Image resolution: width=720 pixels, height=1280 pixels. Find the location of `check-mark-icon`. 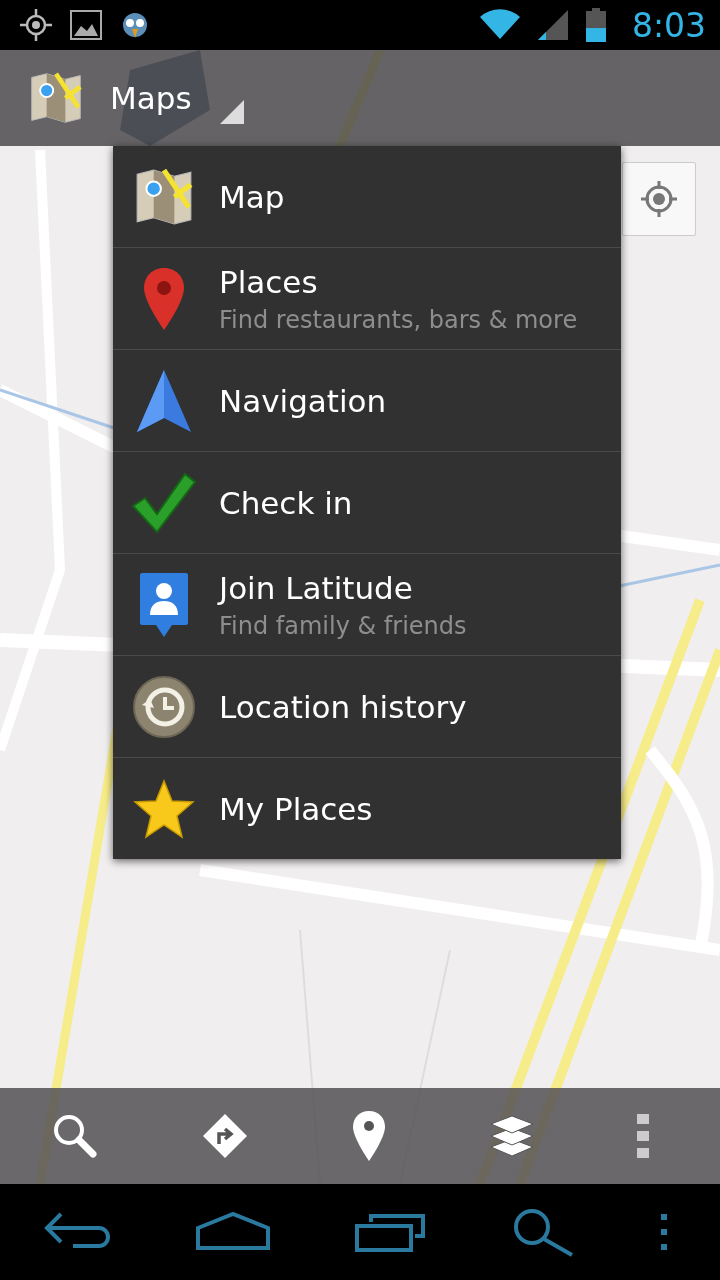

check-mark-icon is located at coordinates (164, 502).